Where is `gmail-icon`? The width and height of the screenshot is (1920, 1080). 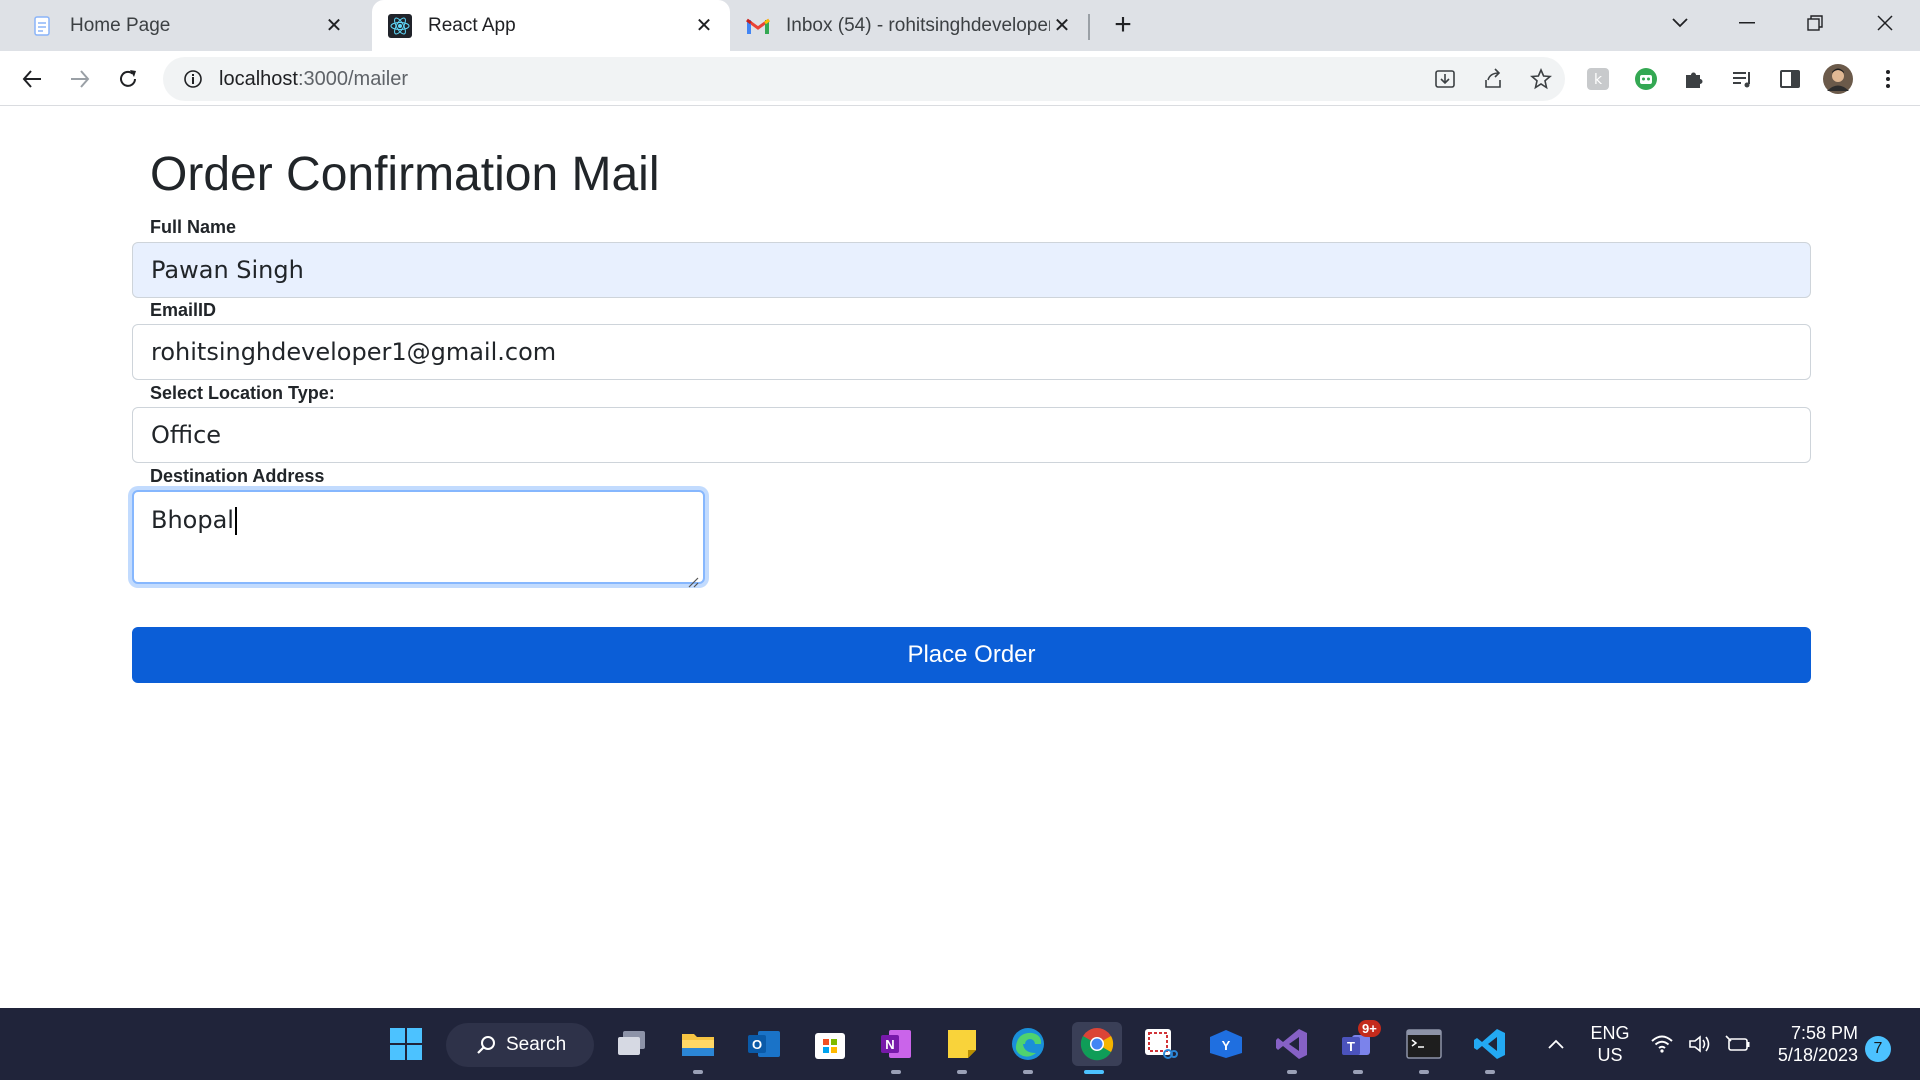
gmail-icon is located at coordinates (758, 26).